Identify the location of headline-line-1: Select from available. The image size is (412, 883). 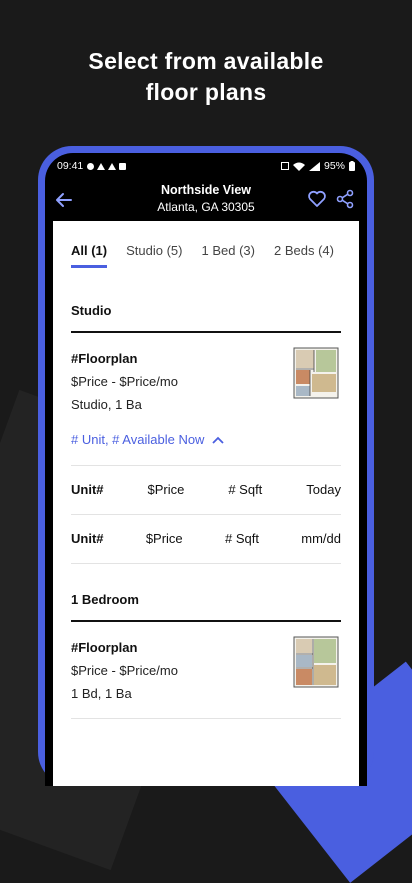
(206, 61).